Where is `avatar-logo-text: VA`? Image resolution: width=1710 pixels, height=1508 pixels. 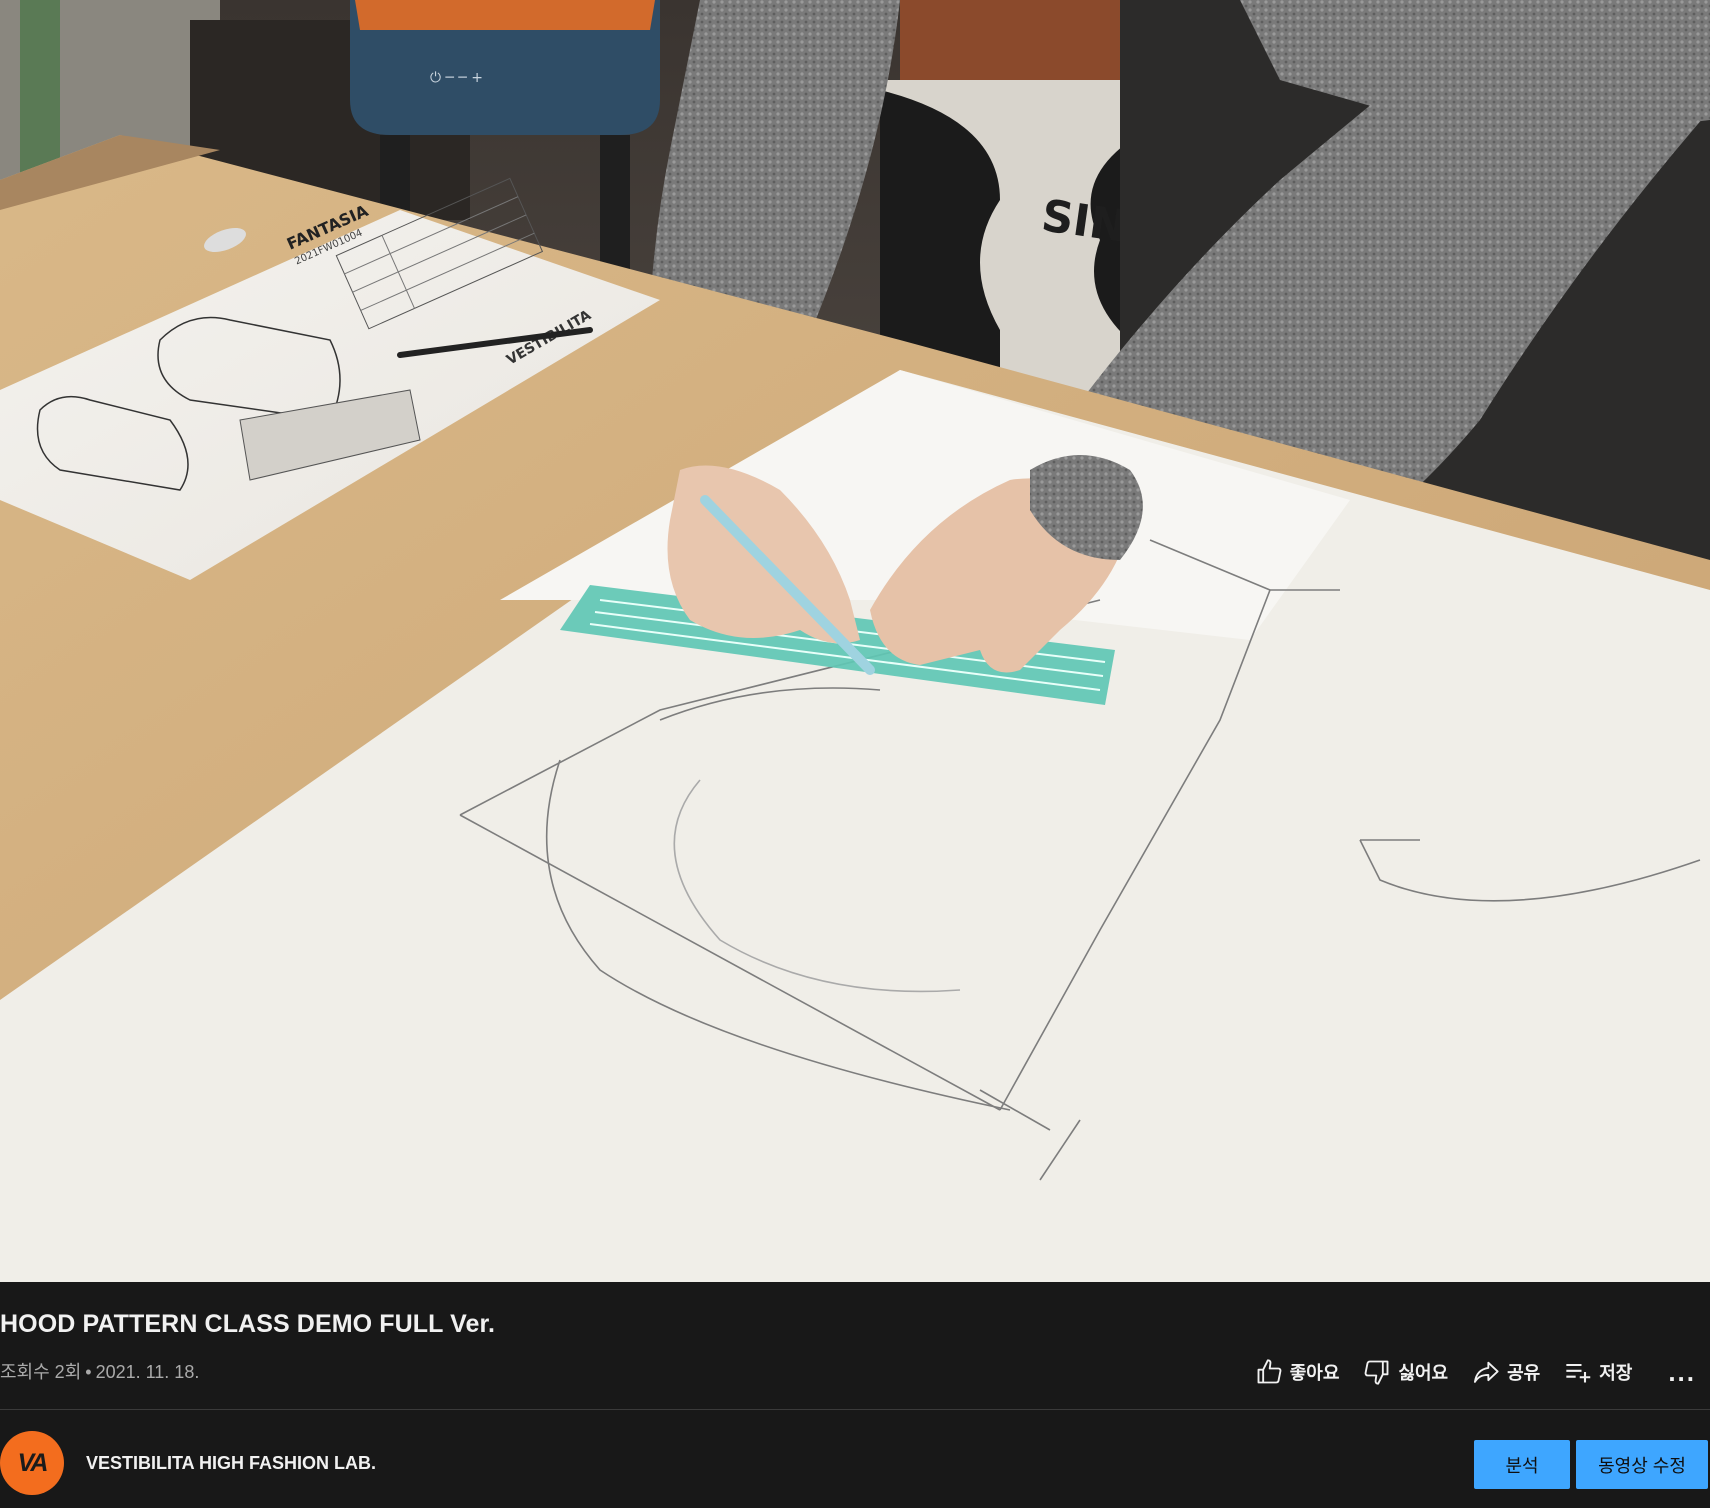 avatar-logo-text: VA is located at coordinates (33, 1462).